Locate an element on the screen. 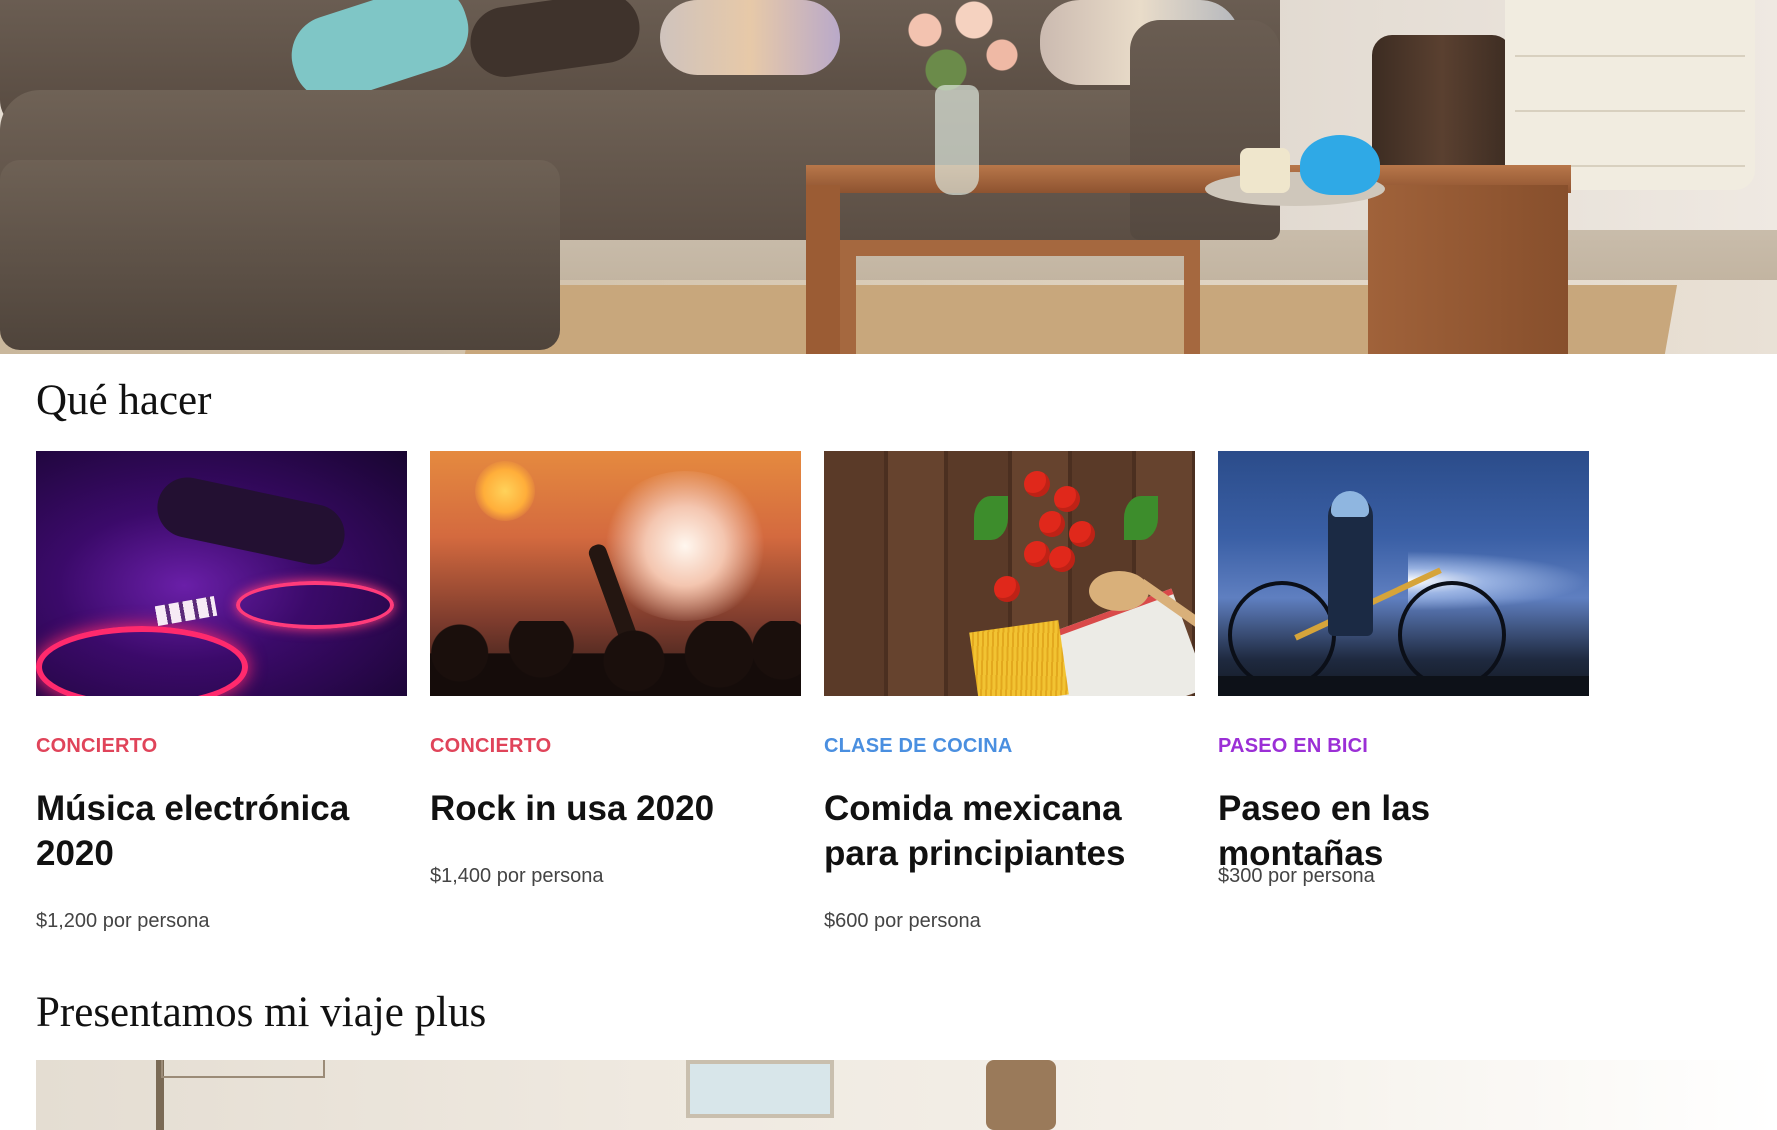 This screenshot has width=1777, height=1130. plus-feature-image is located at coordinates (906, 1095).